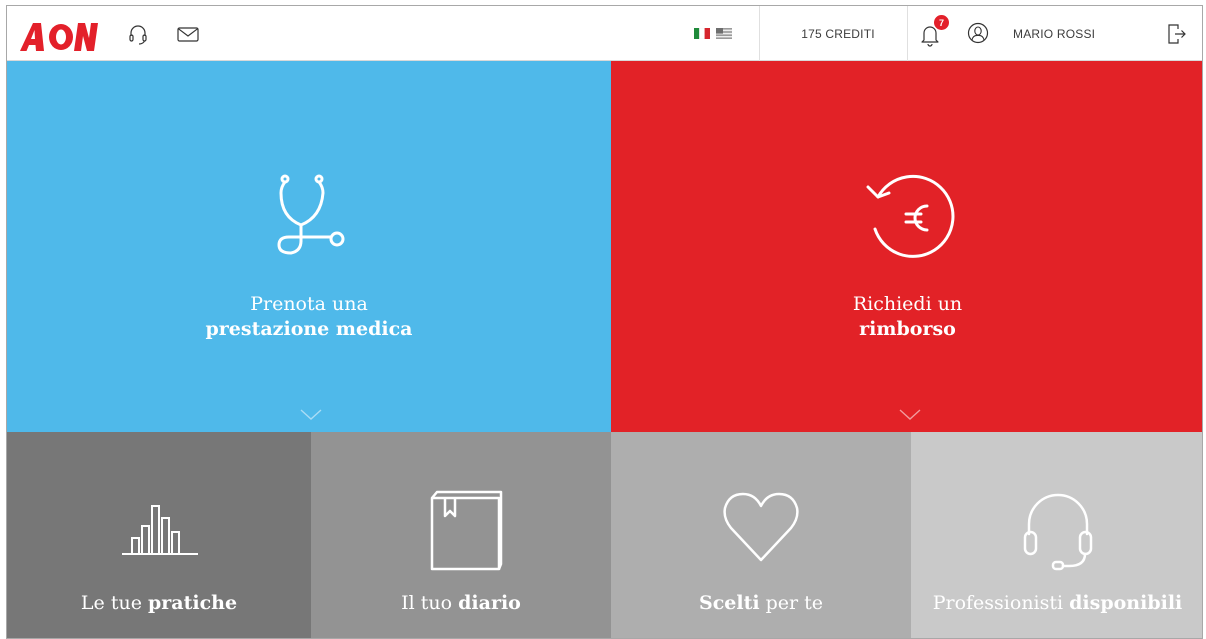 This screenshot has width=1206, height=639. I want to click on your-diary-tile: Il tuo diario, so click(461, 535).